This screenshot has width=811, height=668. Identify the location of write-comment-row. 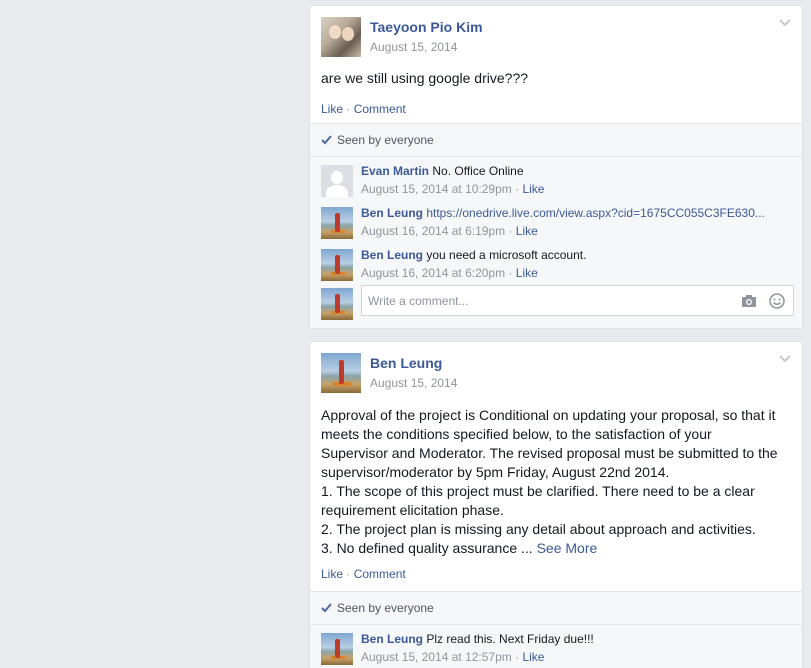
(556, 304).